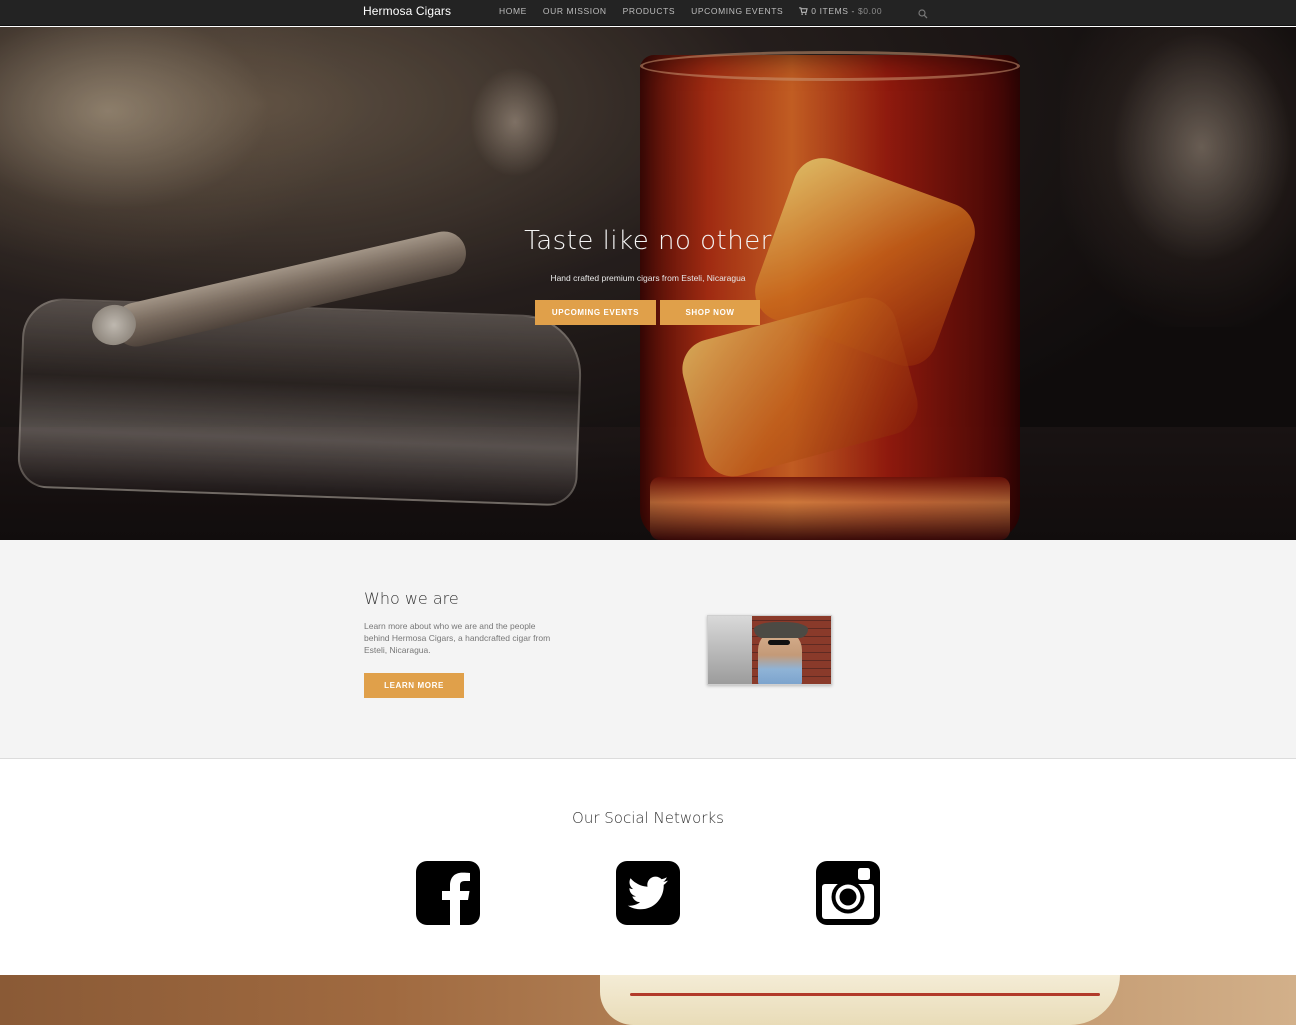 Image resolution: width=1296 pixels, height=1025 pixels. Describe the element at coordinates (730, 650) in the screenshot. I see `photo-background` at that location.